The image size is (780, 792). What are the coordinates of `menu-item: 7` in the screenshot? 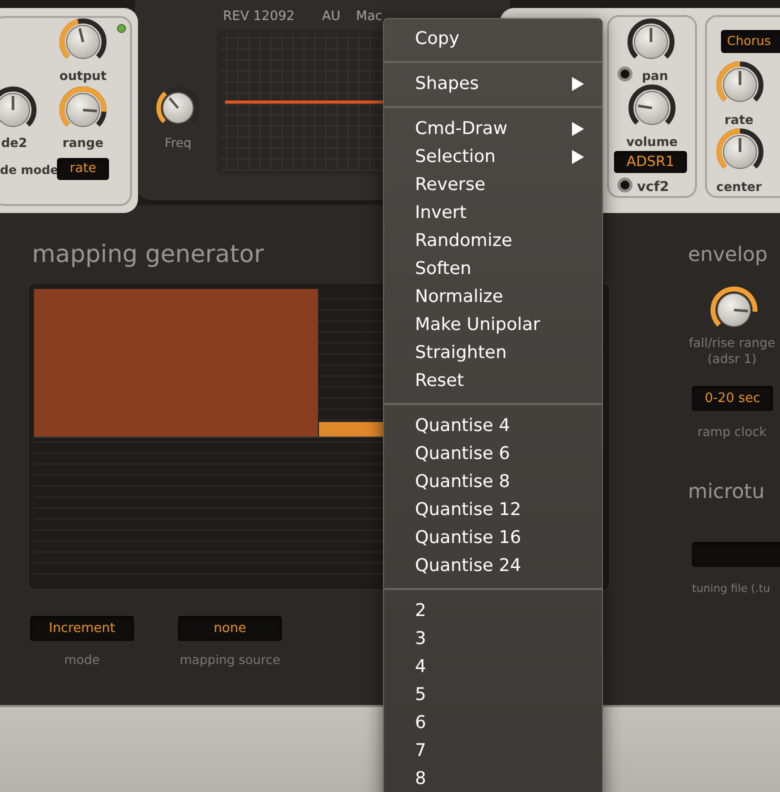 It's located at (493, 751).